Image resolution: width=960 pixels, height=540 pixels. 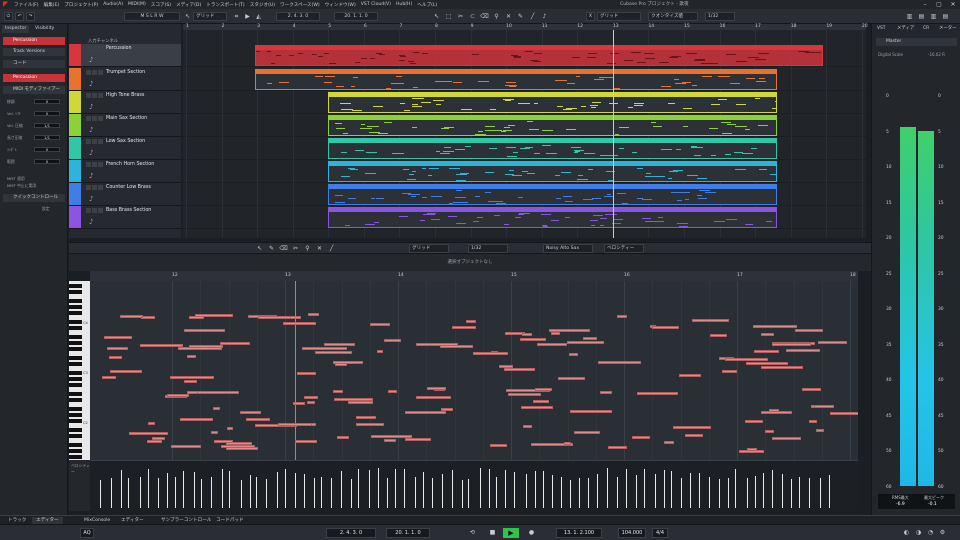 What do you see at coordinates (376, 5) in the screenshot?
I see `menu-item: VST Cloud(V)` at bounding box center [376, 5].